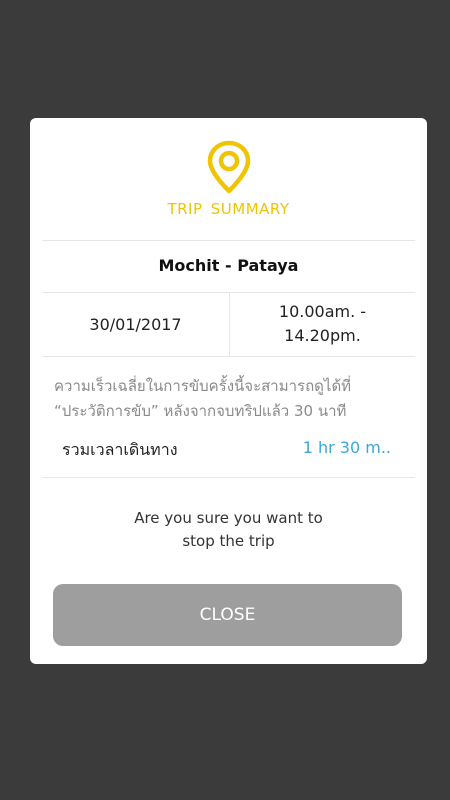  Describe the element at coordinates (135, 324) in the screenshot. I see `trip-date: 30/01/2017` at that location.